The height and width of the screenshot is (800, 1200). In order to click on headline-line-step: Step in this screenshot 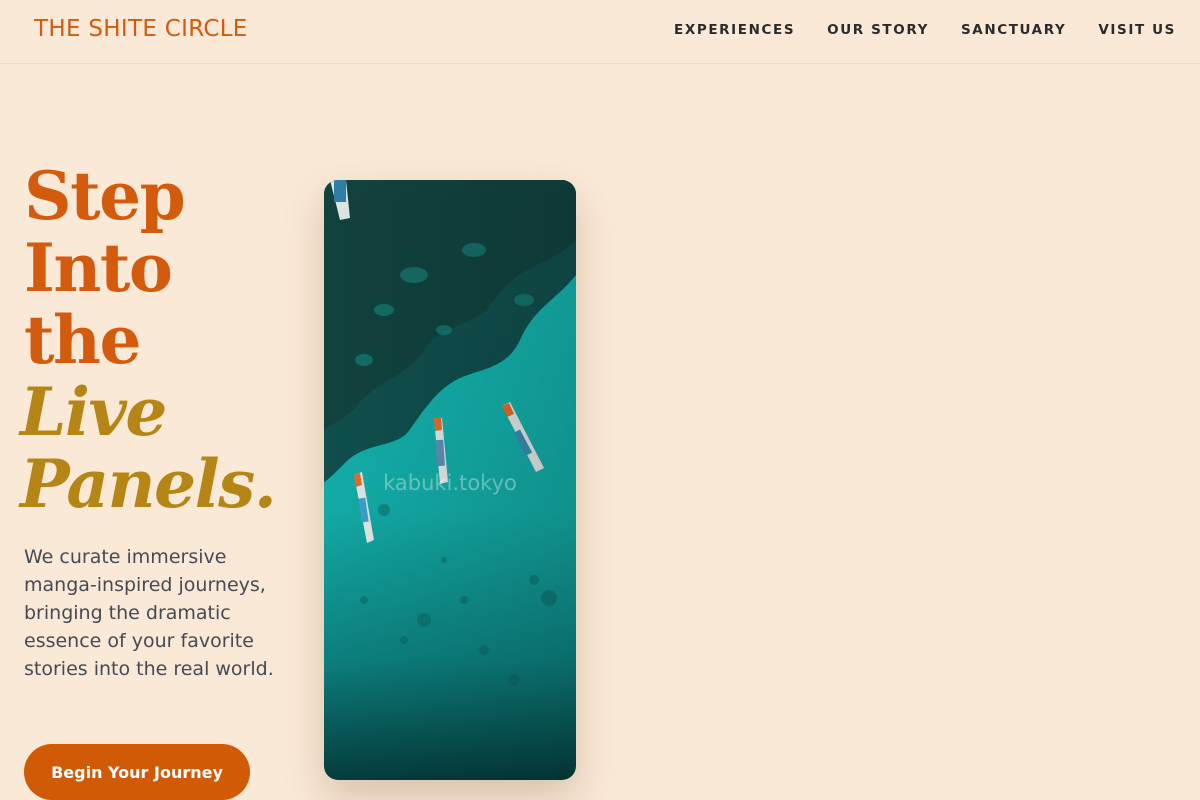, I will do `click(105, 196)`.